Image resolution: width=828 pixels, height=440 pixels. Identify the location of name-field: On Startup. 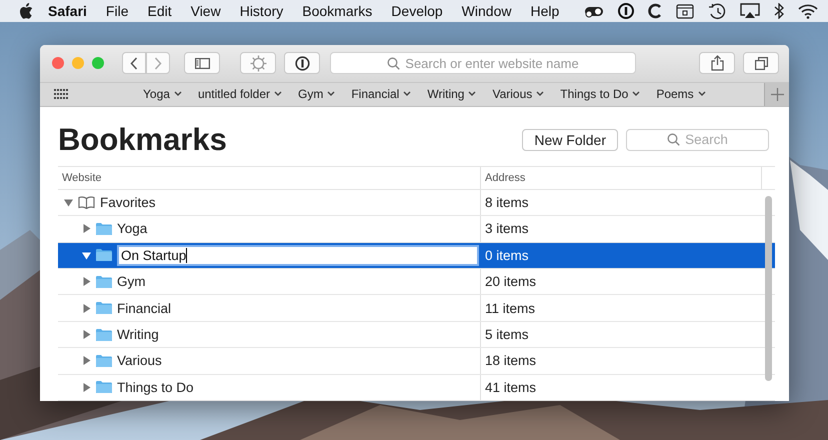
(298, 255).